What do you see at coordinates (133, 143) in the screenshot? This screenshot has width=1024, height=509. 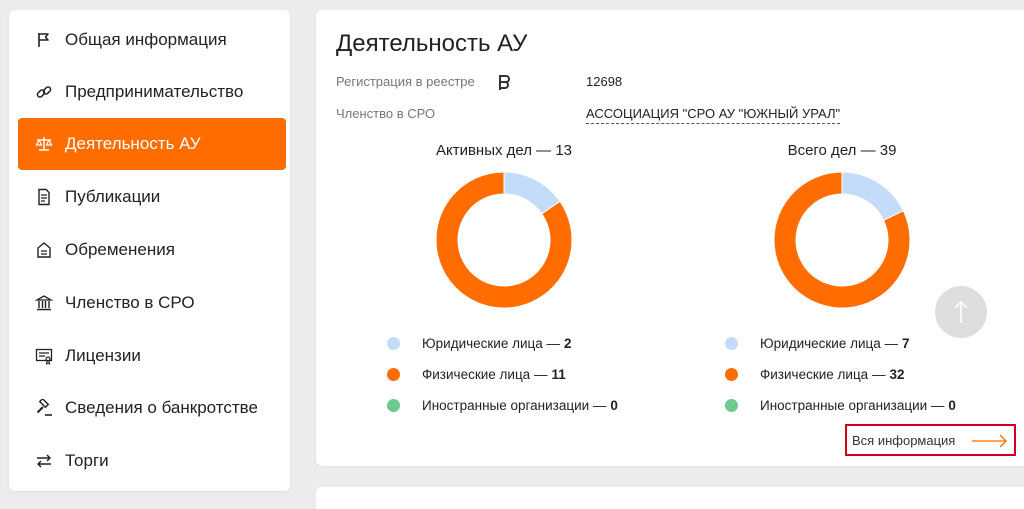 I see `sidebar-item-label: Деятельность АУ` at bounding box center [133, 143].